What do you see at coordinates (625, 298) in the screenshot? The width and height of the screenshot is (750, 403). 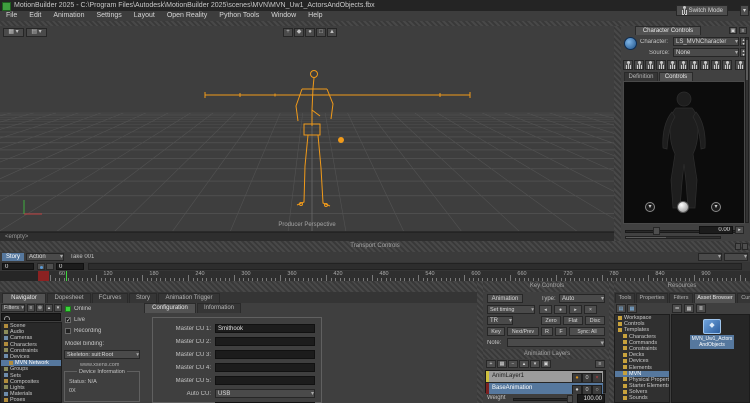 I see `tab-tools: Tools` at bounding box center [625, 298].